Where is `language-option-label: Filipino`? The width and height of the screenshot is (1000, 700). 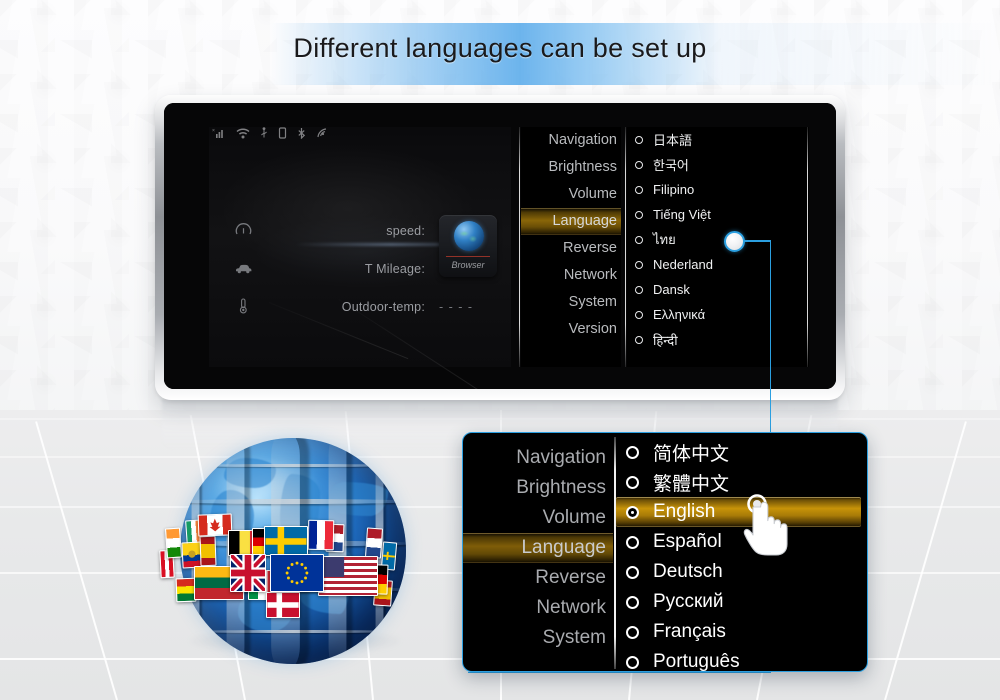 language-option-label: Filipino is located at coordinates (674, 189).